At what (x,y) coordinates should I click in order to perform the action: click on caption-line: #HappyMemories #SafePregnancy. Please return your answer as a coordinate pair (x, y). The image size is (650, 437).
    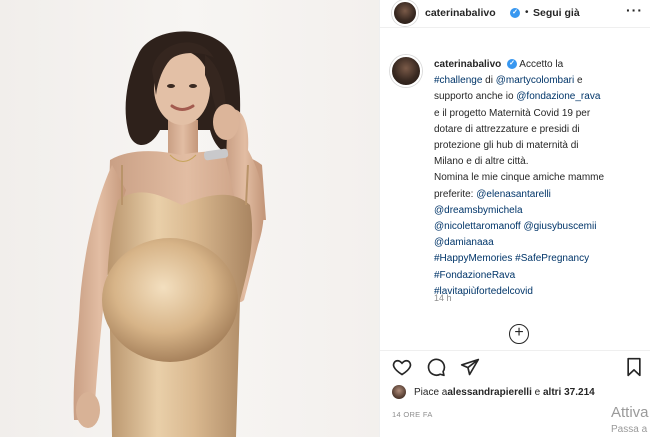
    Looking at the image, I should click on (540, 259).